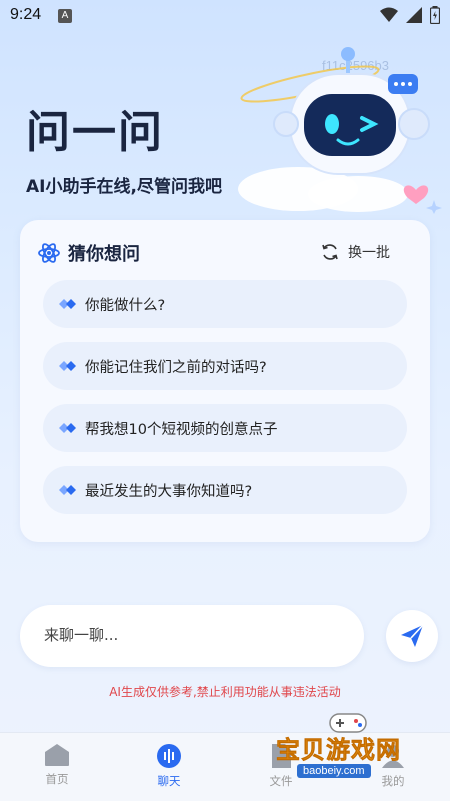 The width and height of the screenshot is (450, 801). What do you see at coordinates (169, 756) in the screenshot?
I see `chat-voice-icon` at bounding box center [169, 756].